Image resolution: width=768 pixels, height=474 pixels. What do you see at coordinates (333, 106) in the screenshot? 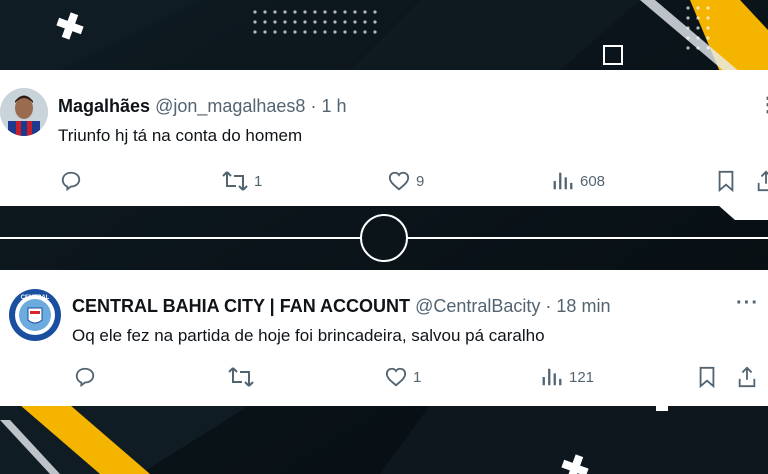
I see `timestamp: 1 h` at bounding box center [333, 106].